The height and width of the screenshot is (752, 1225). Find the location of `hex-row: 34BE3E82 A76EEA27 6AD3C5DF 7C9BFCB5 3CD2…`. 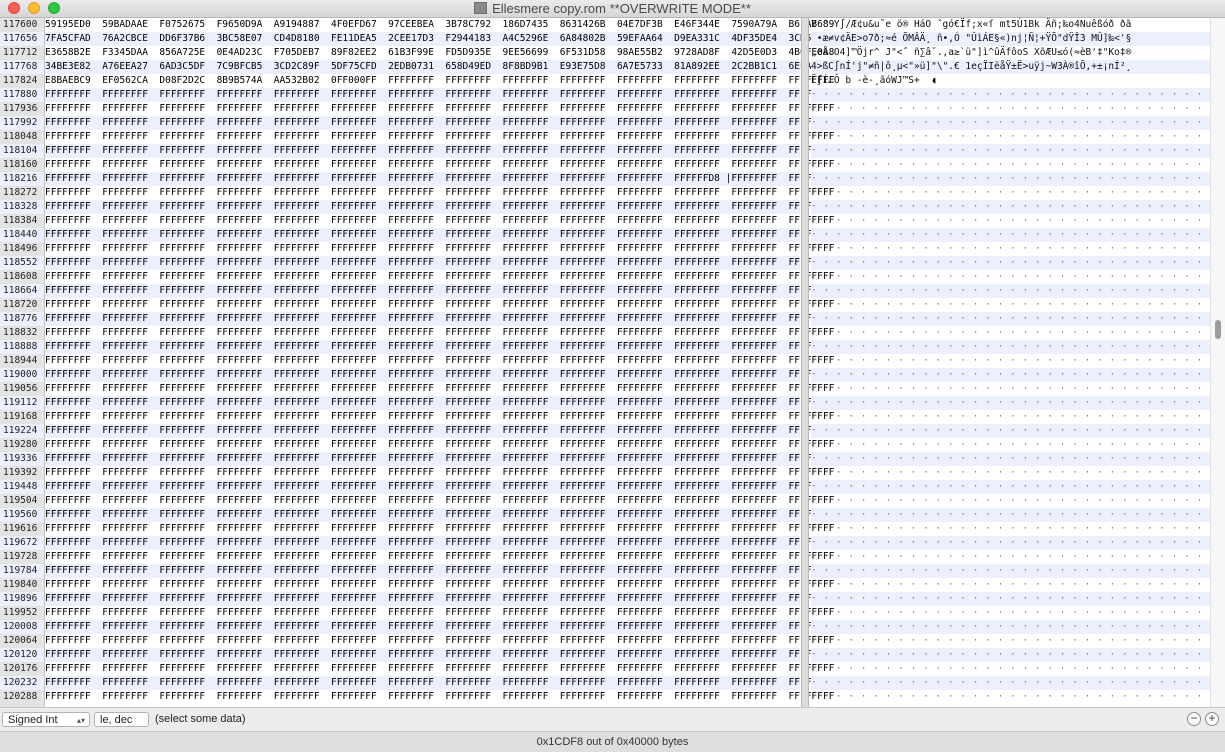

hex-row: 34BE3E82 A76EEA27 6AD3C5DF 7C9BFCB5 3CD2… is located at coordinates (439, 67).